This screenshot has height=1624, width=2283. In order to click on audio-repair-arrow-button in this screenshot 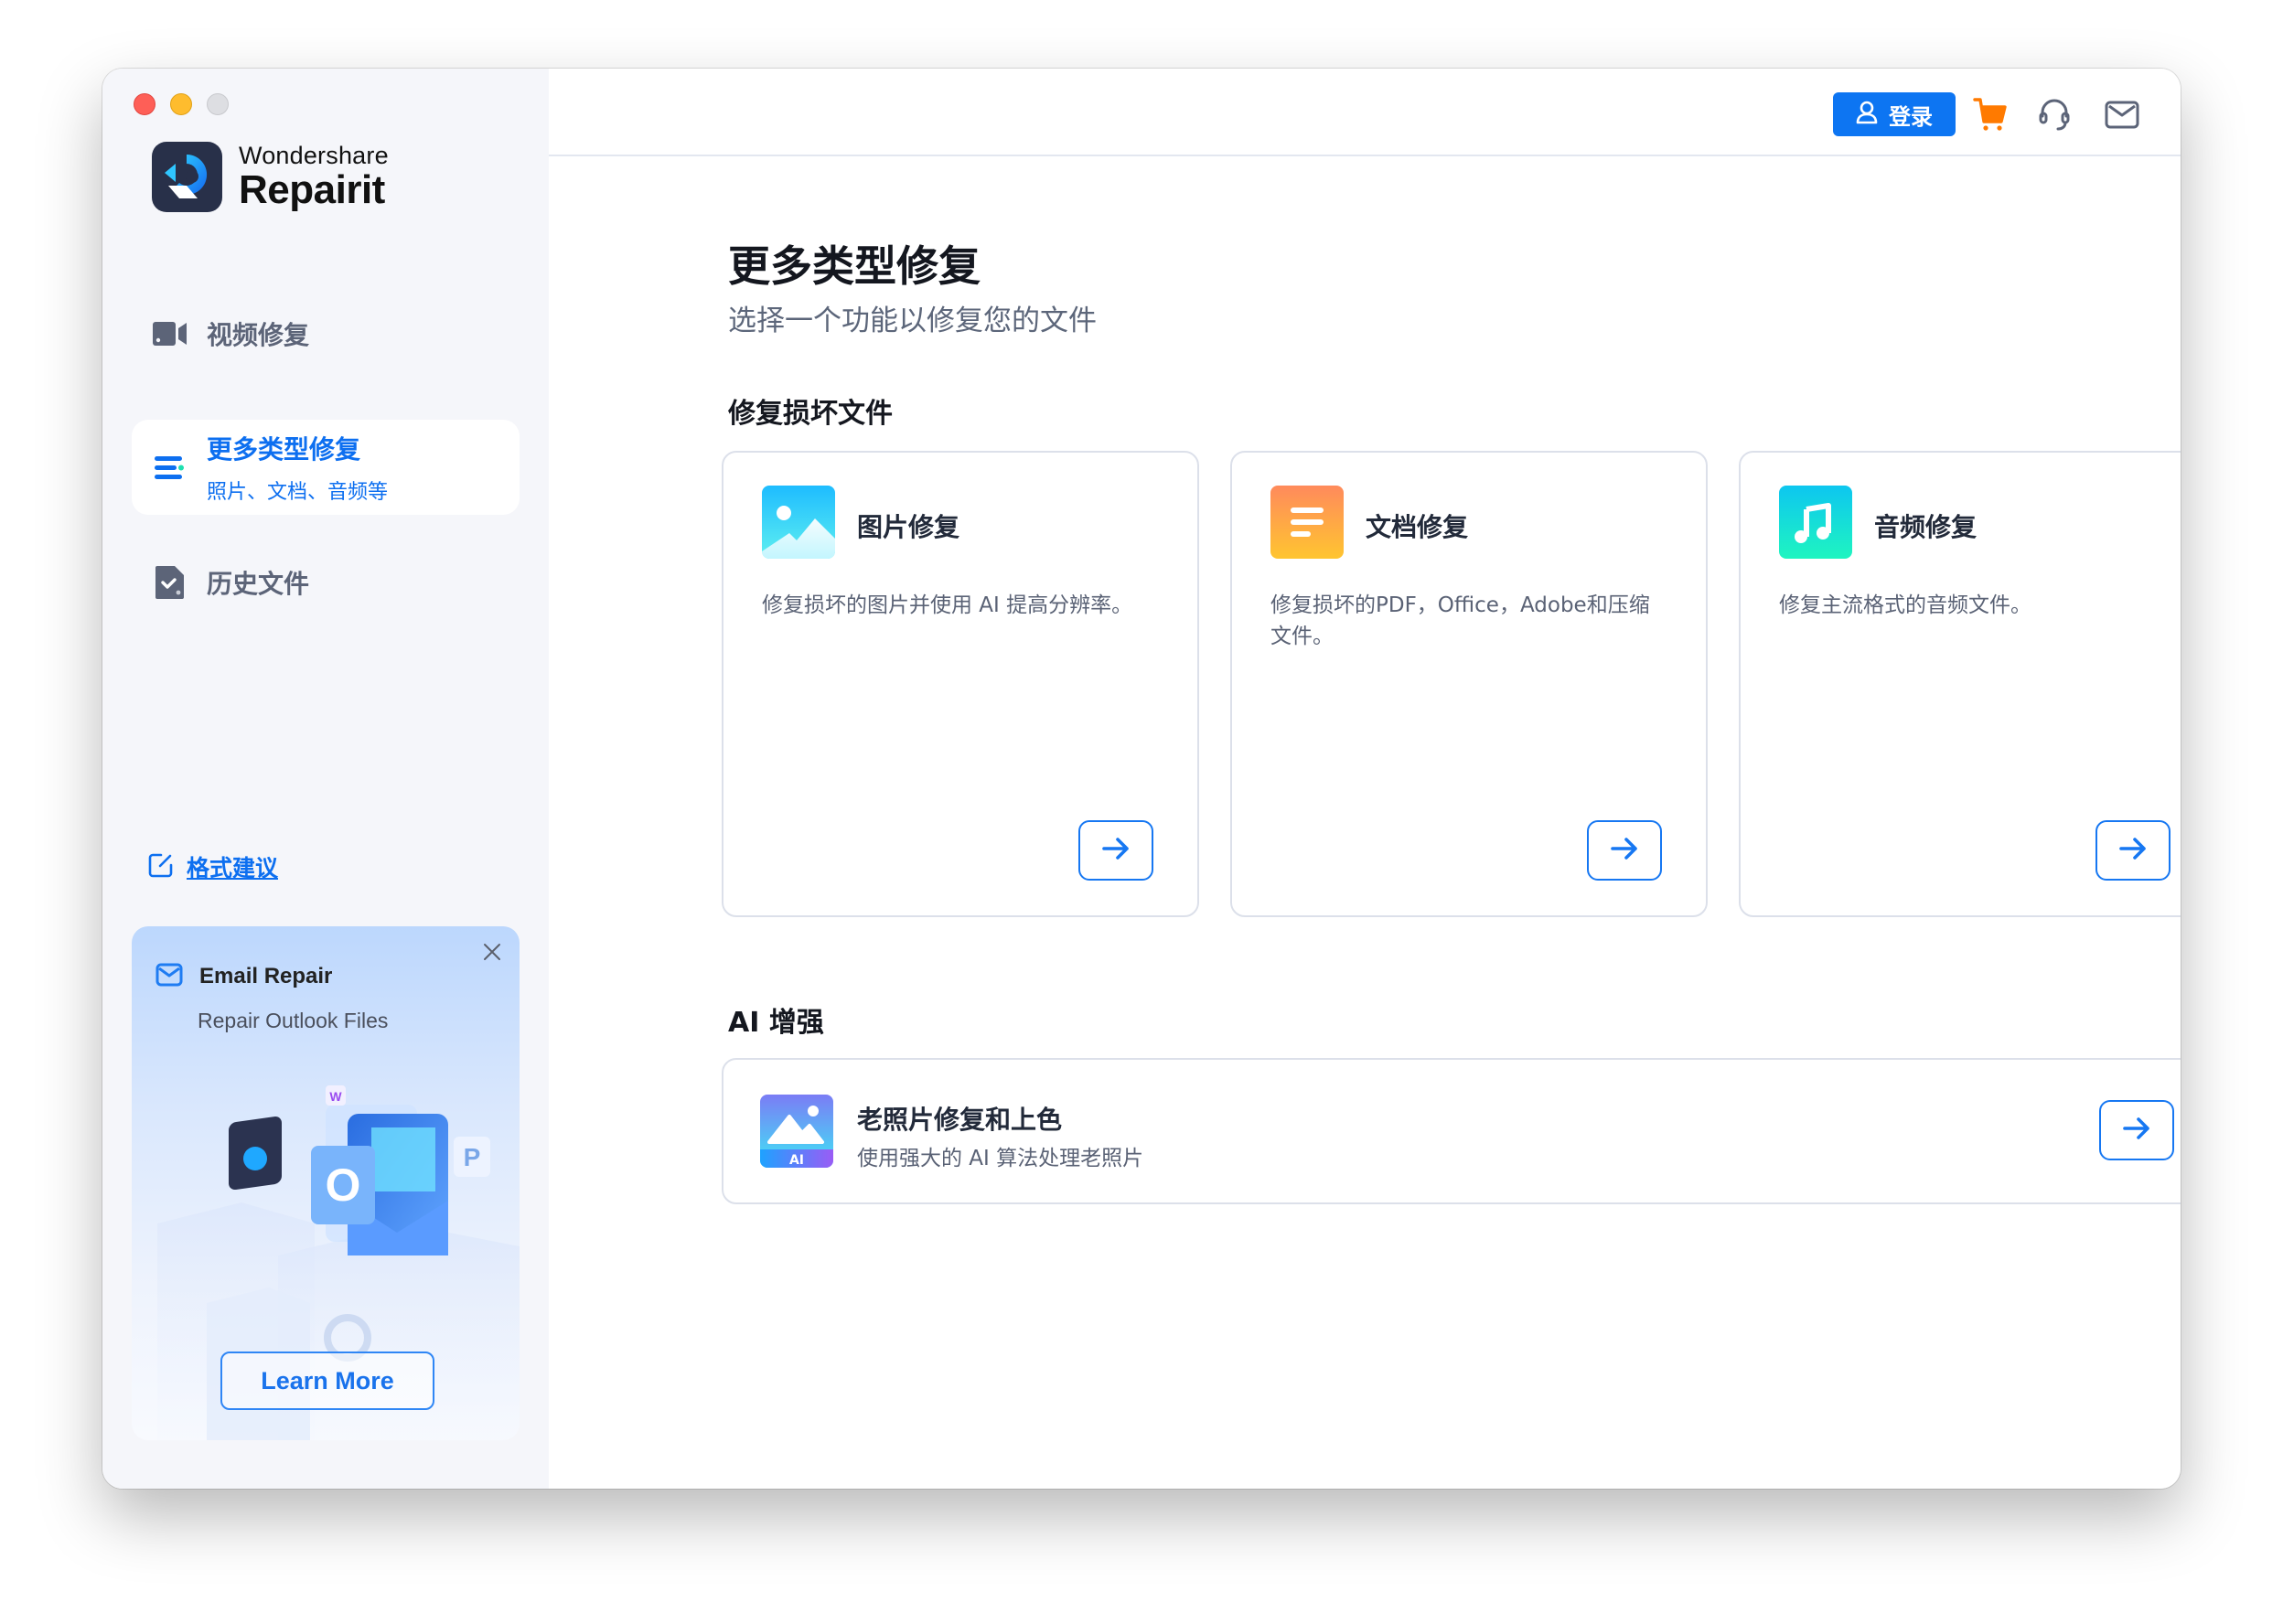, I will do `click(2132, 850)`.